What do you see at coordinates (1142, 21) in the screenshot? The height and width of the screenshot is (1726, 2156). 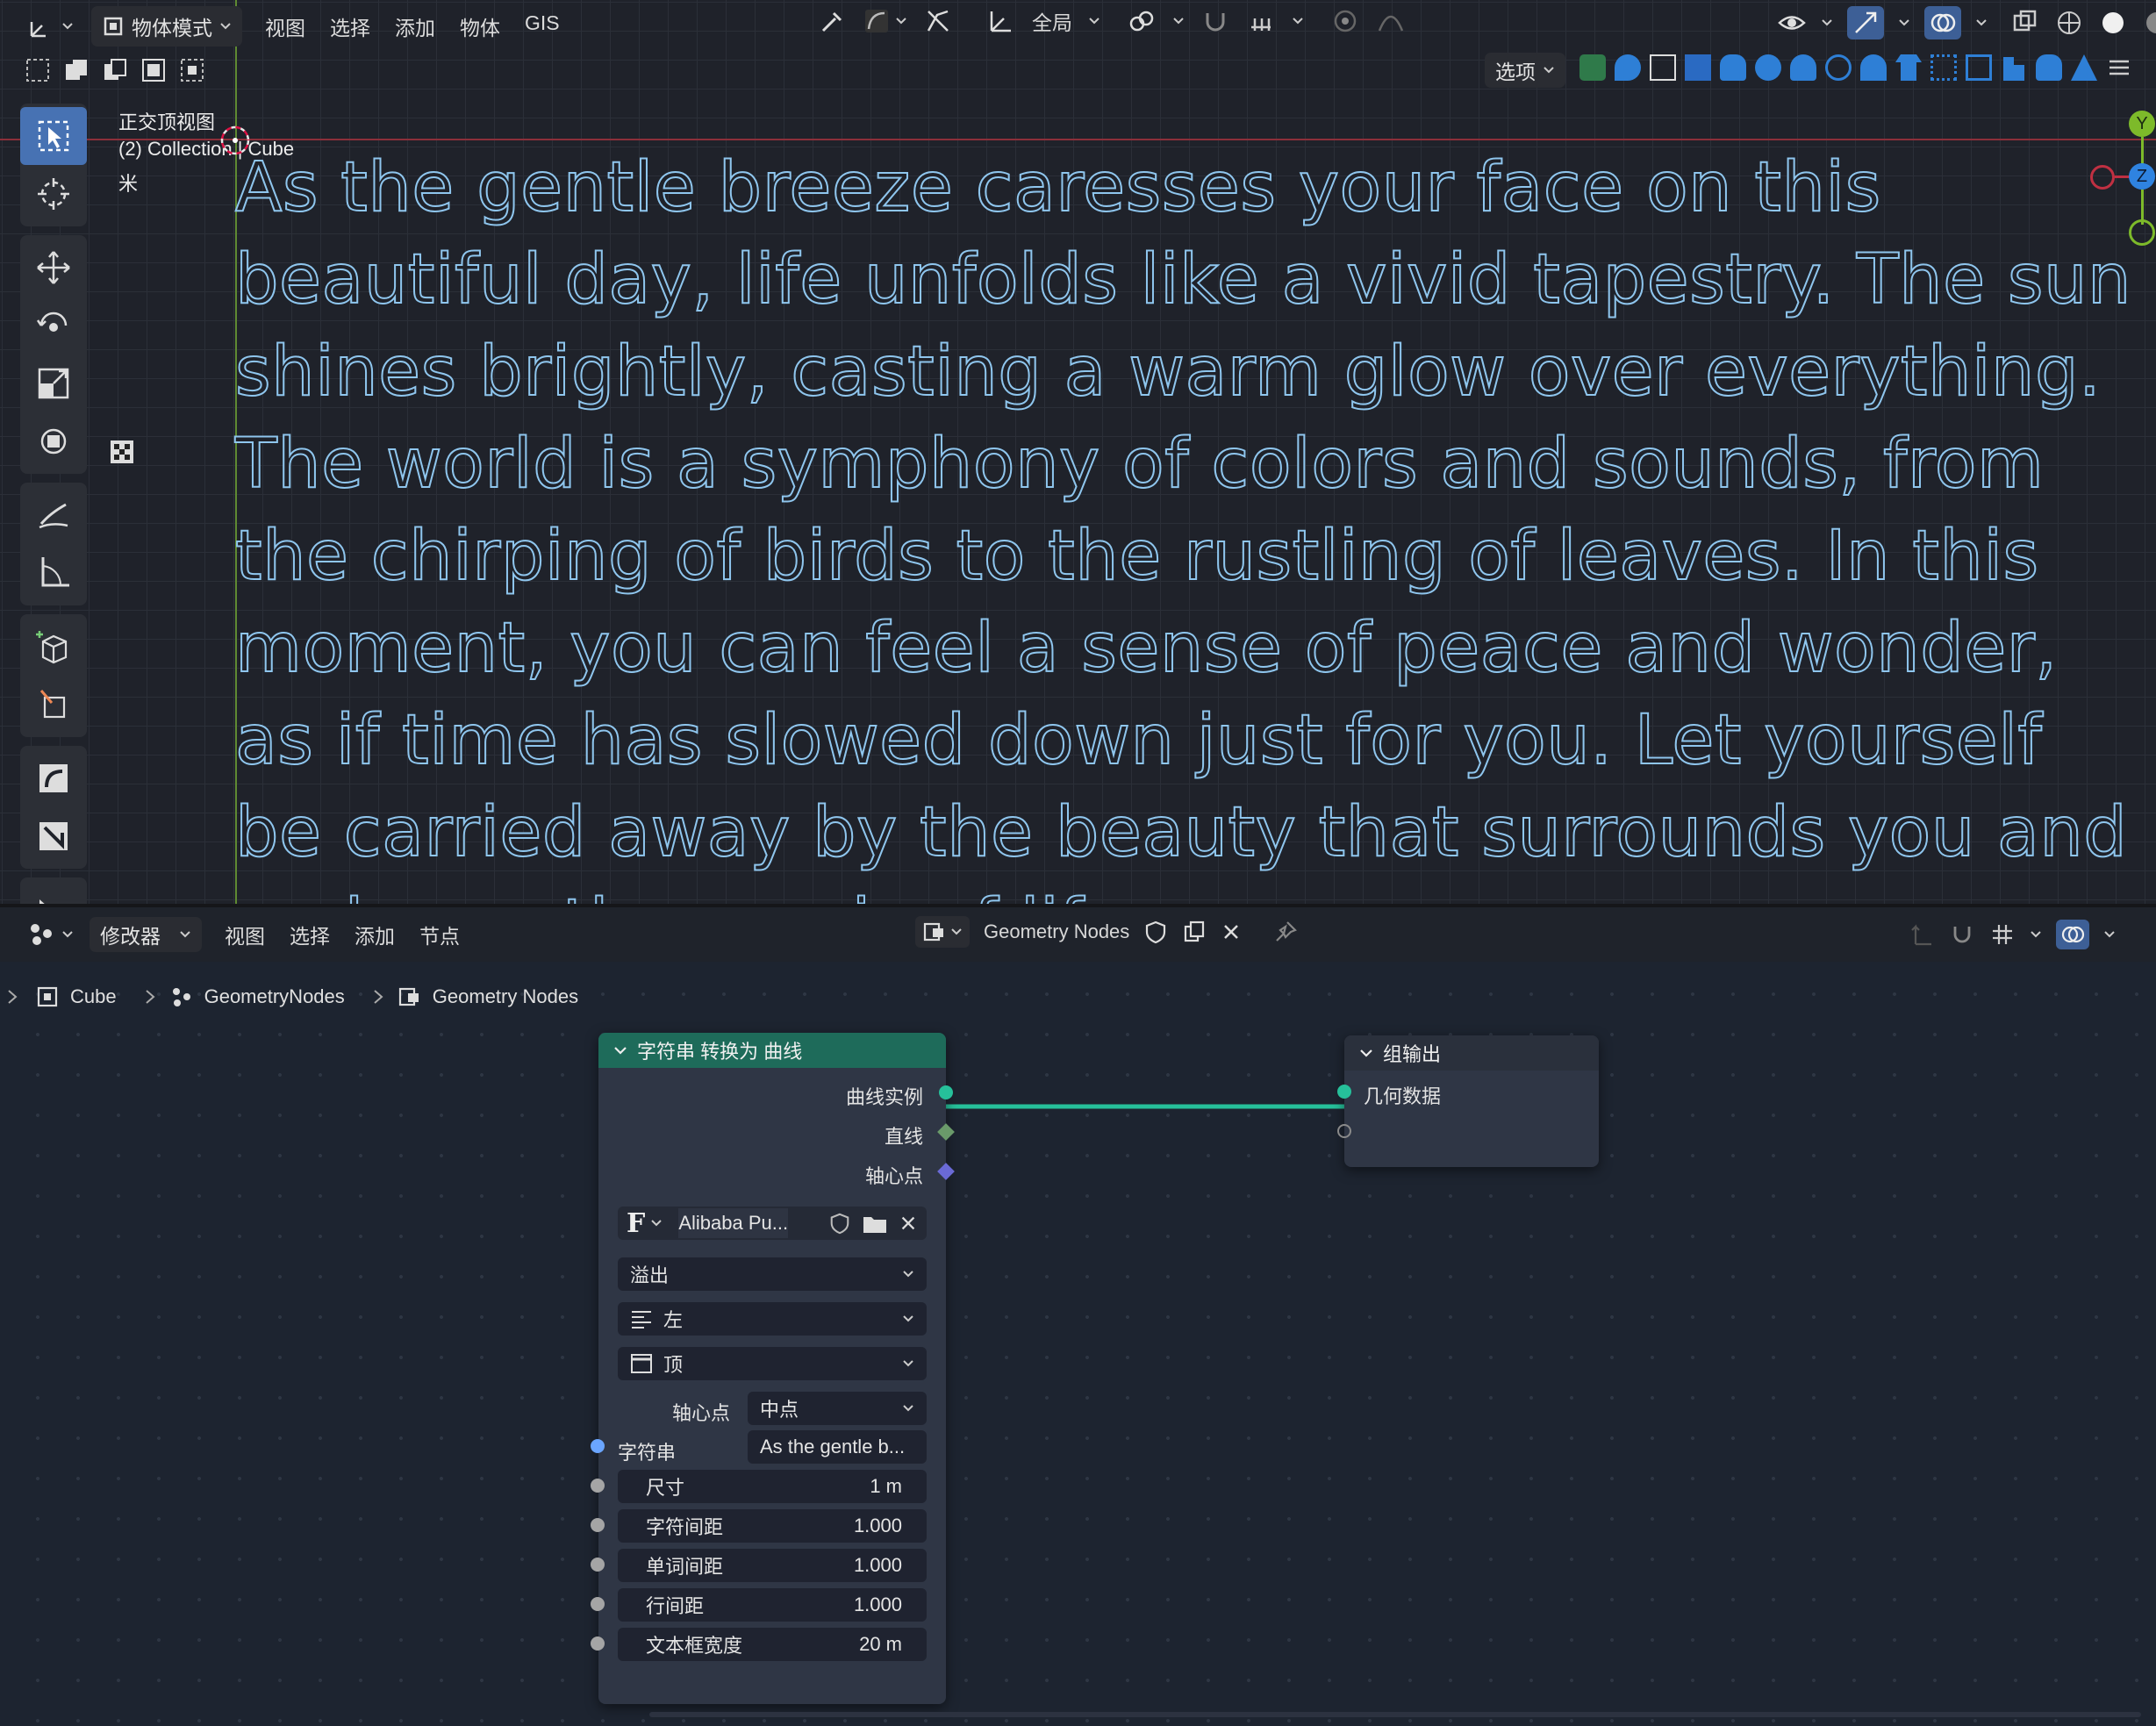 I see `link-icon` at bounding box center [1142, 21].